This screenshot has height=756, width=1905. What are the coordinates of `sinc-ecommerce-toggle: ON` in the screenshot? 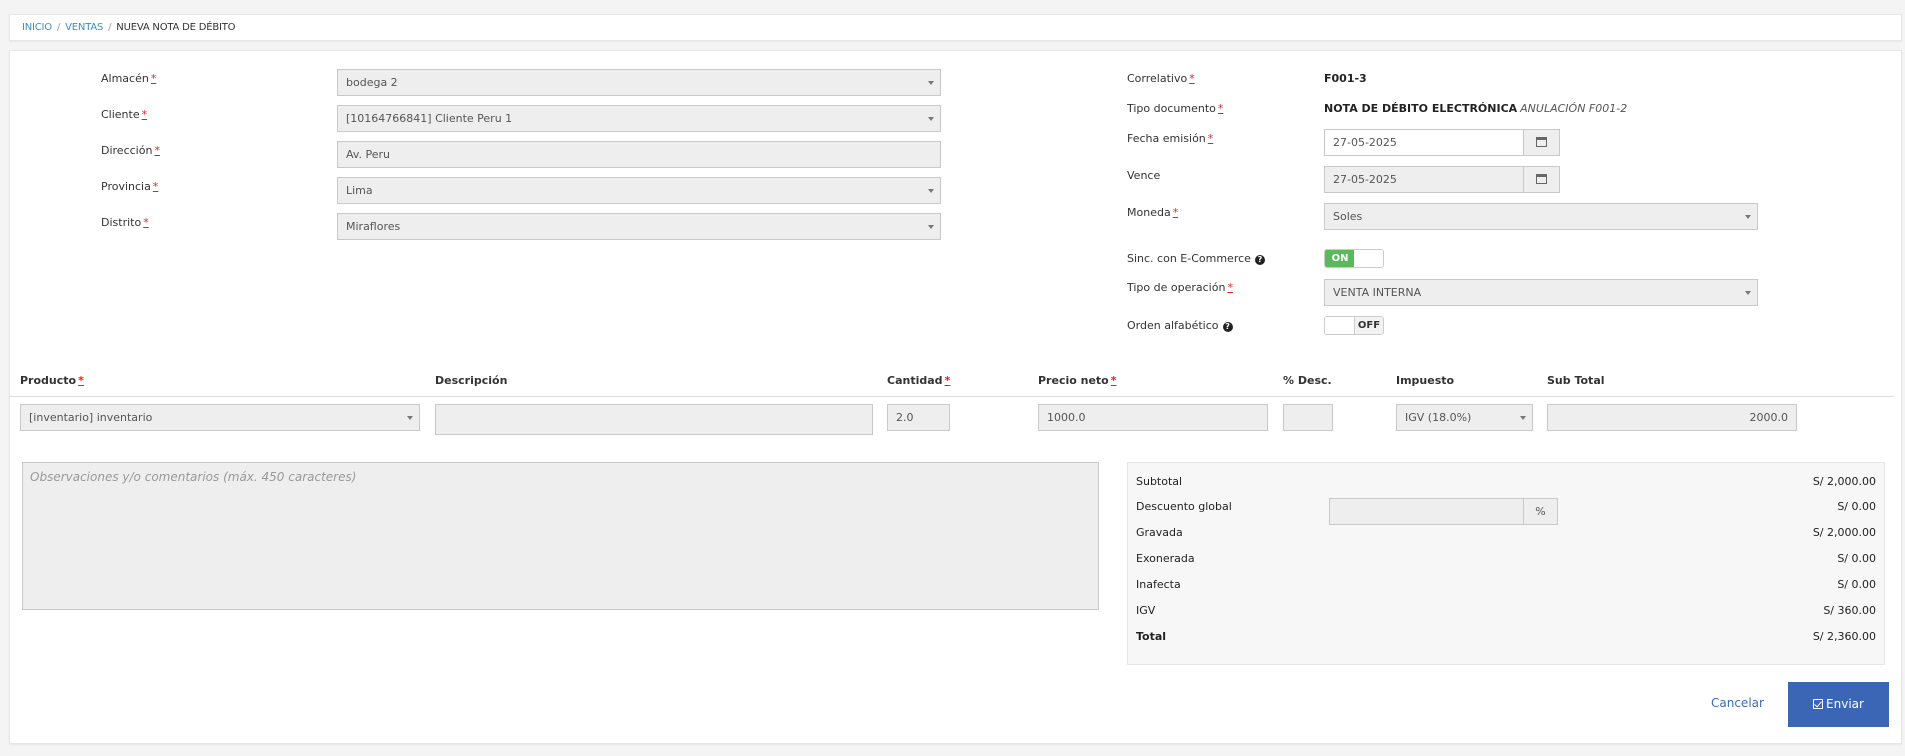 It's located at (1354, 258).